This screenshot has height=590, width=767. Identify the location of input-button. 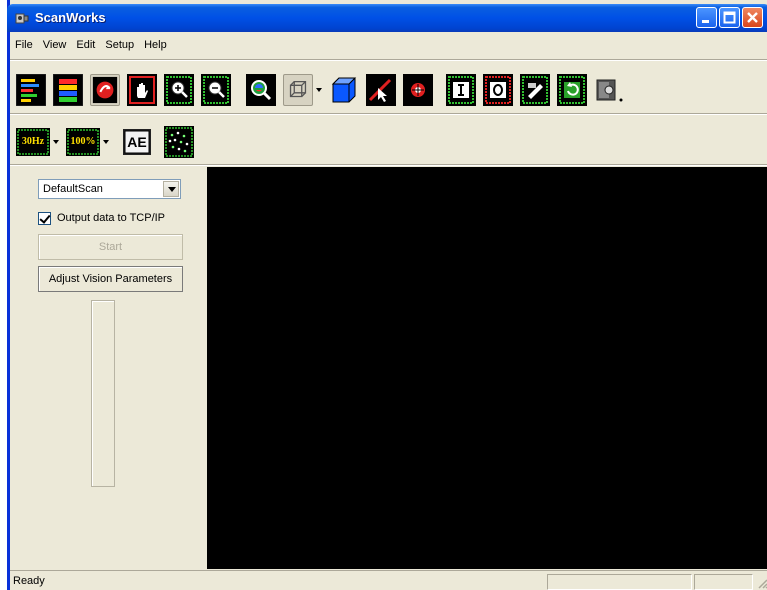
(461, 90).